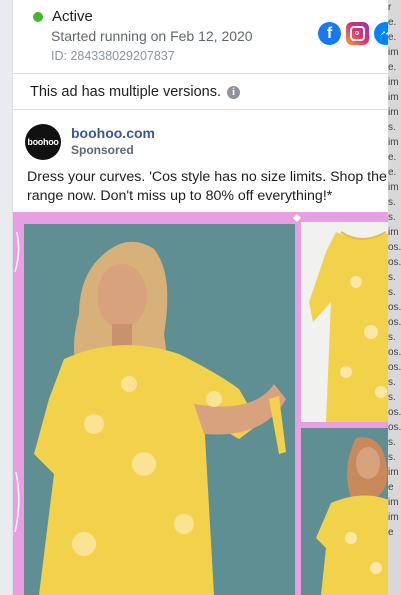 This screenshot has width=401, height=595. What do you see at coordinates (38, 16) in the screenshot?
I see `active-status-dot` at bounding box center [38, 16].